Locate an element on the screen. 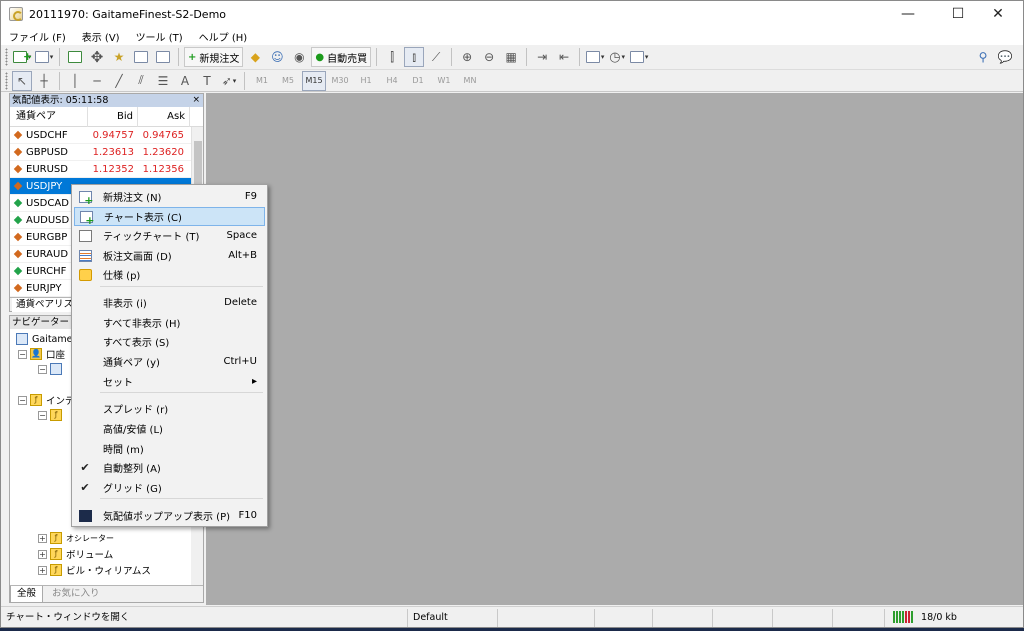 This screenshot has height=631, width=1024. zoom-out-button: ⊖ is located at coordinates (489, 57).